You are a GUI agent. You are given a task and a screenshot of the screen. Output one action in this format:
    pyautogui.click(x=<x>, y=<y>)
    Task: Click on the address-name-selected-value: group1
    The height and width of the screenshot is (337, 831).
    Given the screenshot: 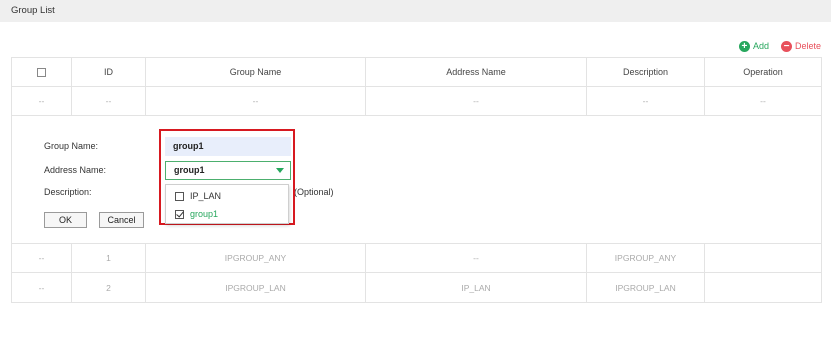 What is the action you would take?
    pyautogui.click(x=189, y=170)
    